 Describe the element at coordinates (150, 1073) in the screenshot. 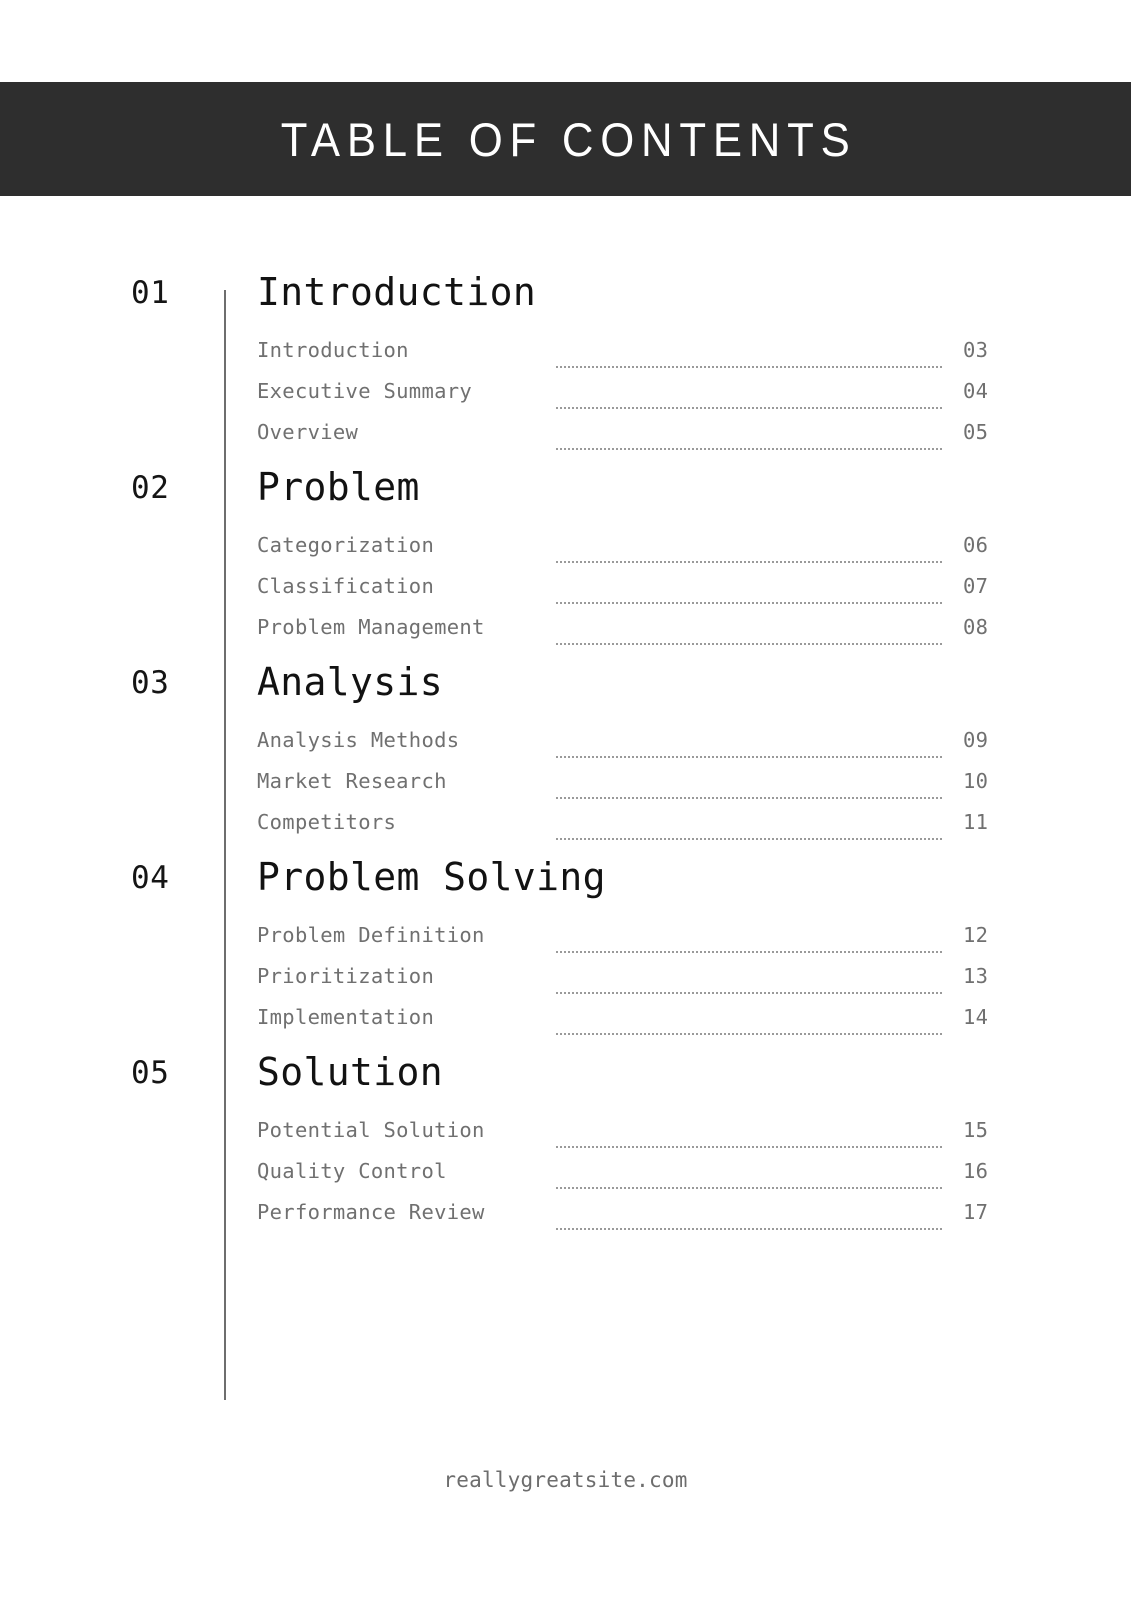

I see `toc-section-number: 05` at that location.